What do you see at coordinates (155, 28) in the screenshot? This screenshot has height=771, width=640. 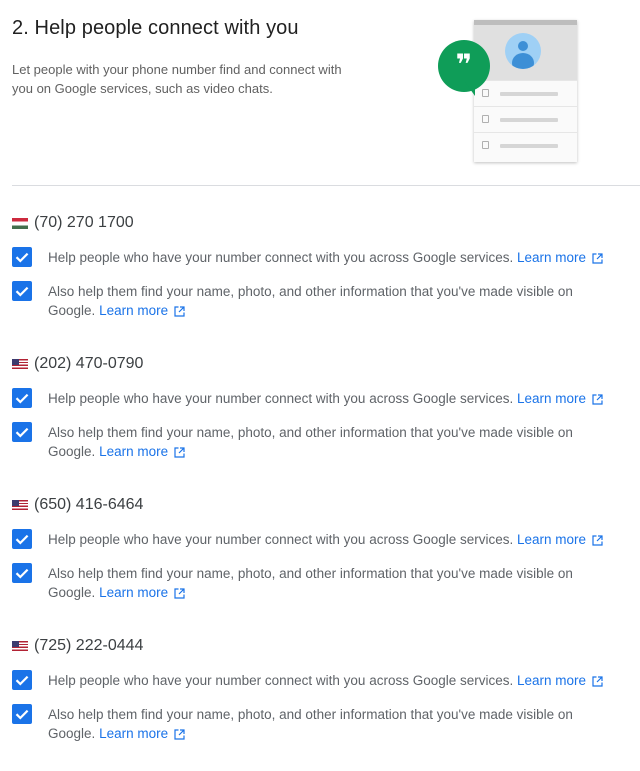 I see `section-title: 2. Help people connect with you` at bounding box center [155, 28].